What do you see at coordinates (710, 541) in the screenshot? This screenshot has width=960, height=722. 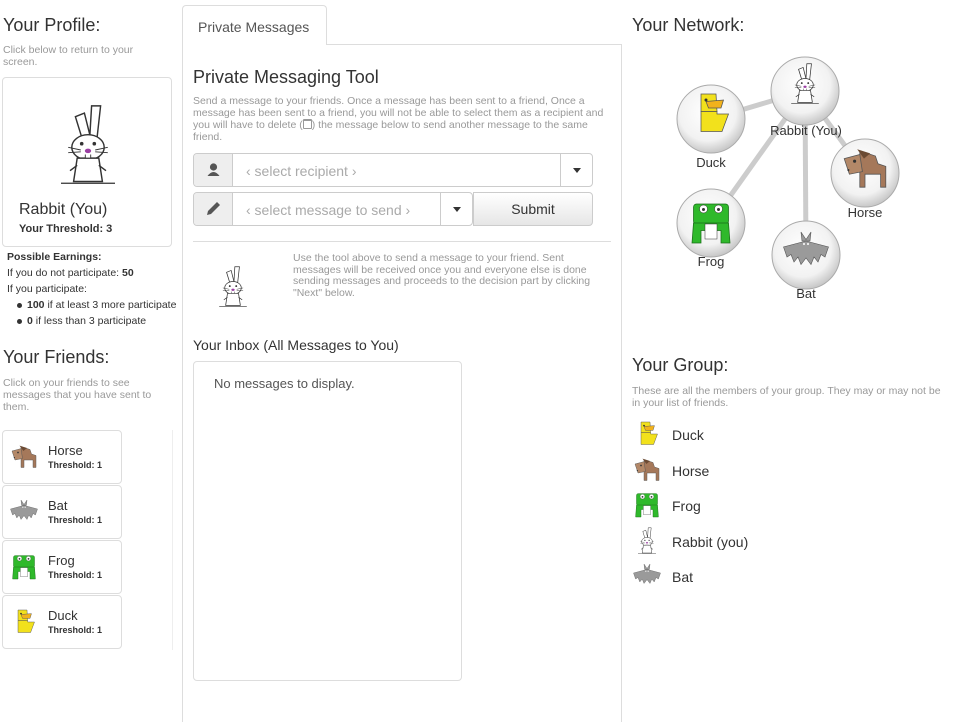 I see `member-name: Rabbit (you)` at bounding box center [710, 541].